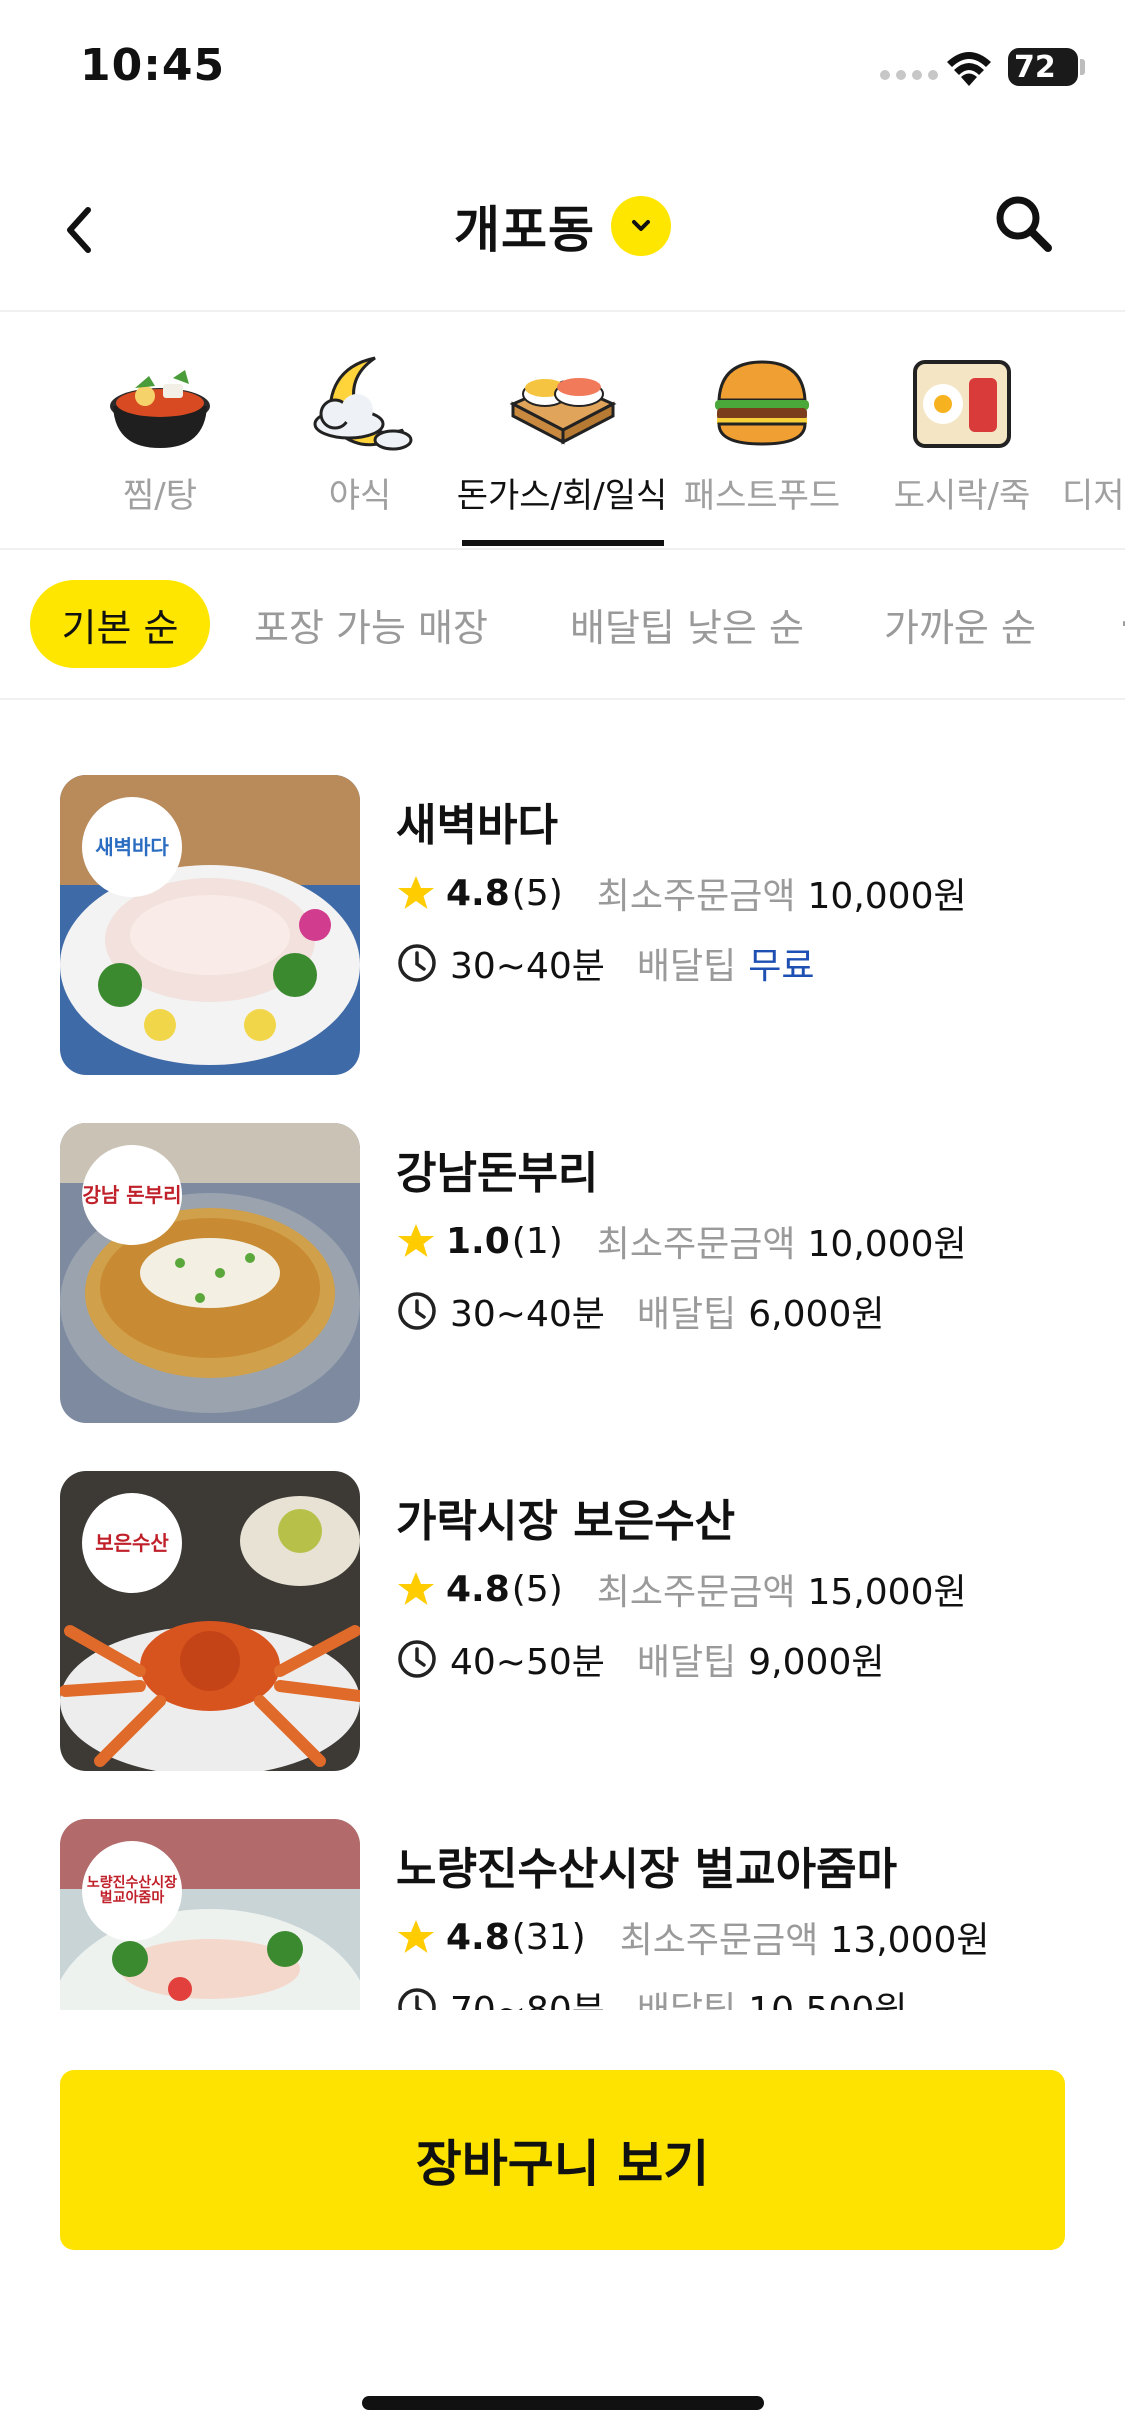 The height and width of the screenshot is (2436, 1125). I want to click on store-rating-line: 4.8 (31) 최소주문금액 13,000원, so click(693, 1937).